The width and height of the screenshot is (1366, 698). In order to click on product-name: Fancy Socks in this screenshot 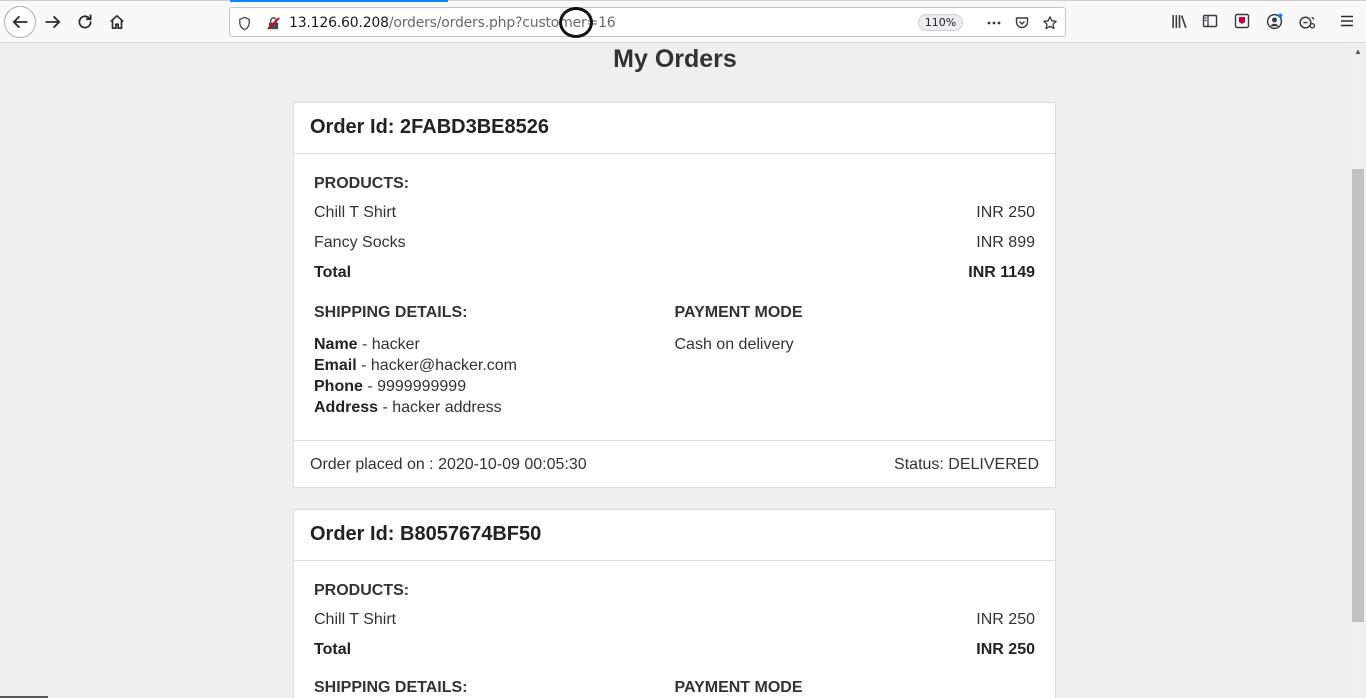, I will do `click(360, 242)`.